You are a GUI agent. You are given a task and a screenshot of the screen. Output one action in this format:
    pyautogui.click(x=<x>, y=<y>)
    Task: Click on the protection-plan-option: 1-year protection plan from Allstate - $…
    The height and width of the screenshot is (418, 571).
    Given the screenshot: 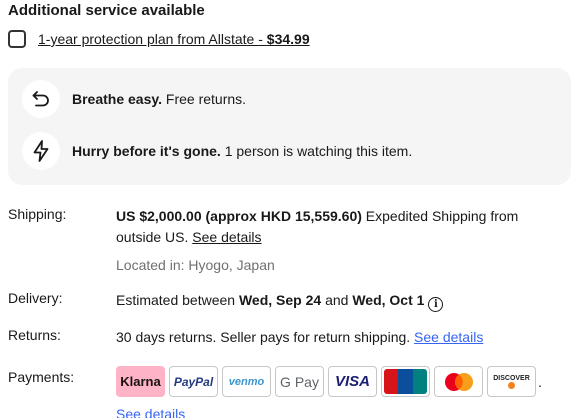 What is the action you would take?
    pyautogui.click(x=159, y=39)
    